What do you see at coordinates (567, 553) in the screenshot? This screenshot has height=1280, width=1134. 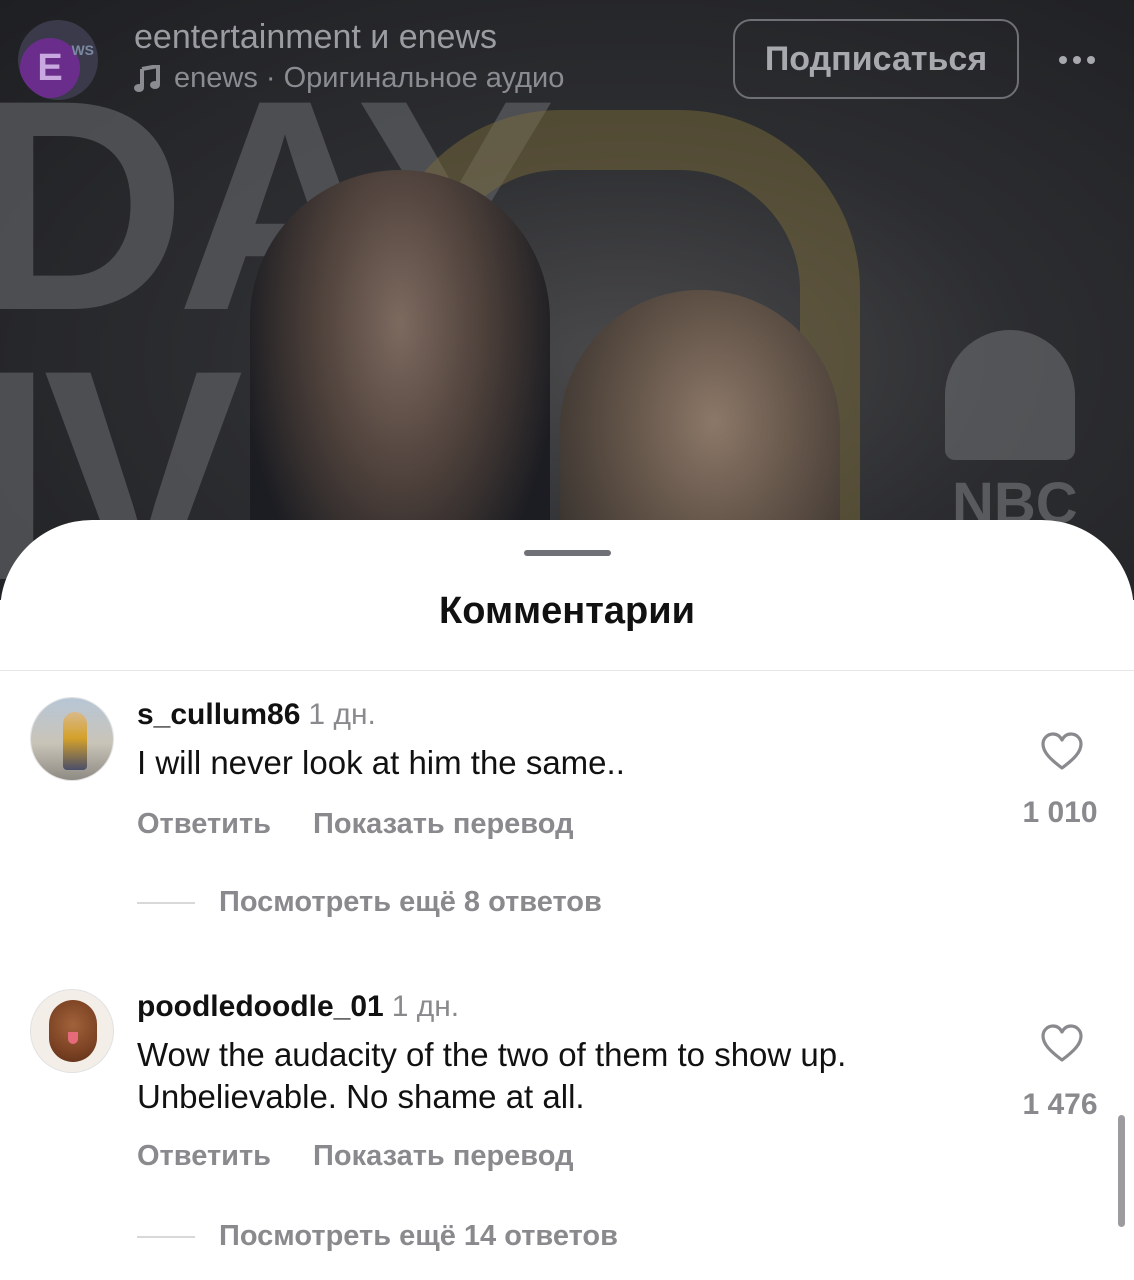 I see `sheet-drag-handle` at bounding box center [567, 553].